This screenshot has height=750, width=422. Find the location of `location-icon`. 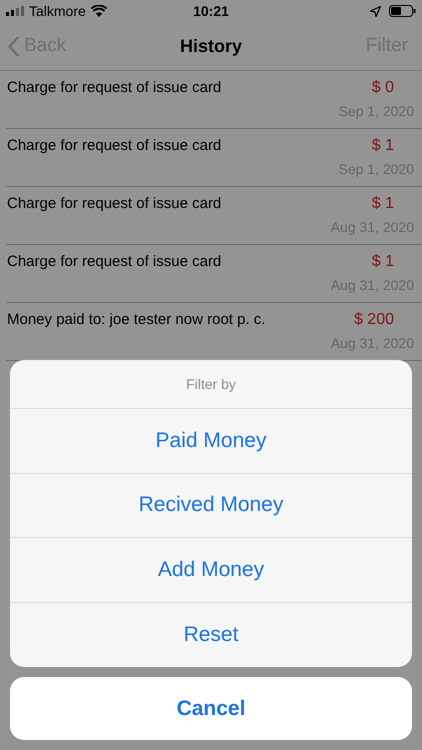

location-icon is located at coordinates (376, 11).